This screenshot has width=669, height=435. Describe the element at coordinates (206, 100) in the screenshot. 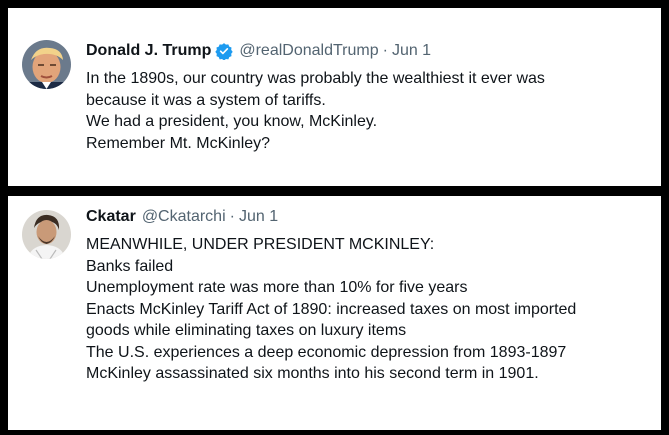

I see `tweet-text-line: because it was a system of tariffs.` at that location.